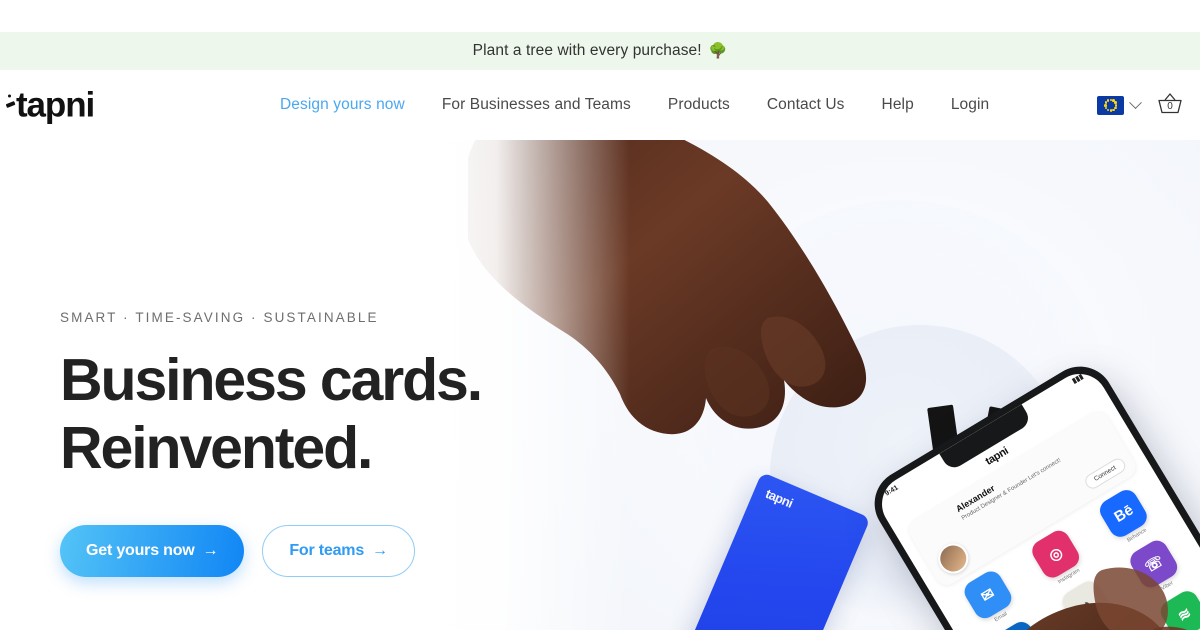 The image size is (1200, 630). What do you see at coordinates (10, 101) in the screenshot?
I see `logo-mark-icon` at bounding box center [10, 101].